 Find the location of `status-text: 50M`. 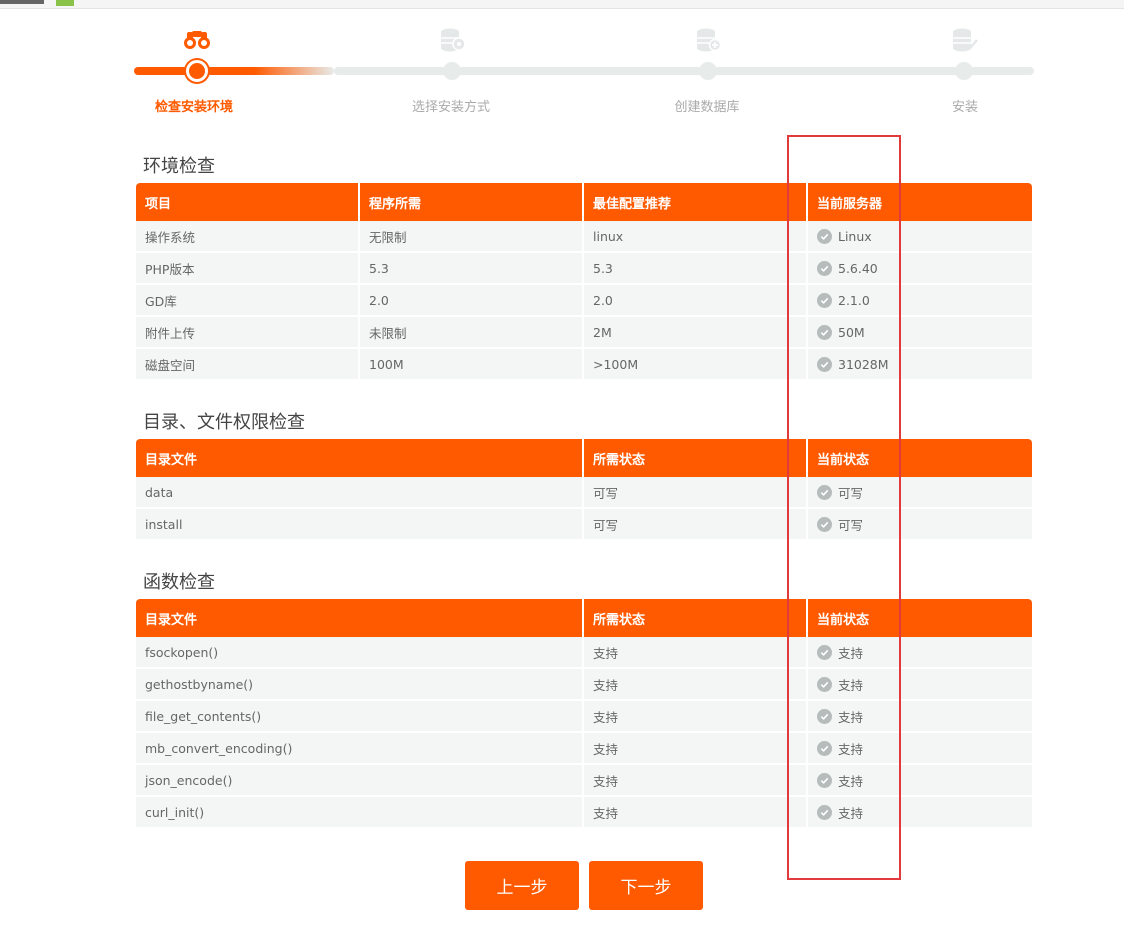

status-text: 50M is located at coordinates (851, 332).